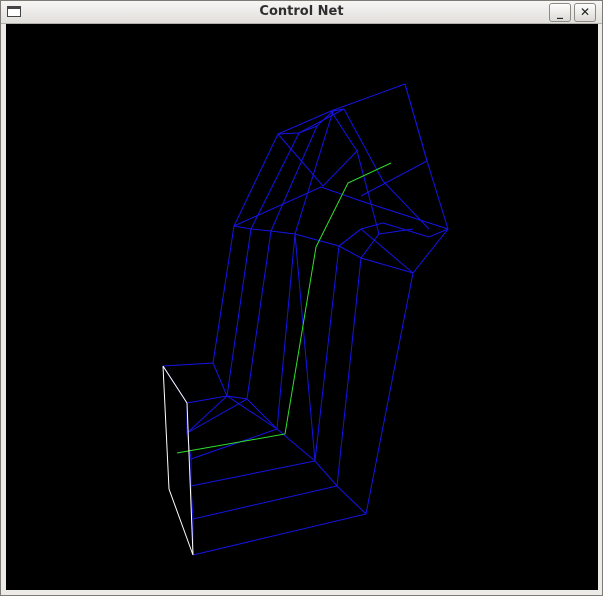 The image size is (603, 596). I want to click on title-bar: Control Net _ ✕, so click(301, 12).